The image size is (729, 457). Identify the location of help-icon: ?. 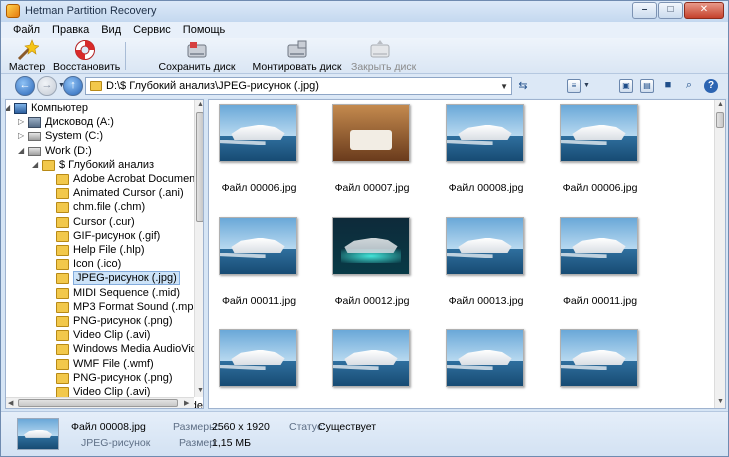
(711, 86).